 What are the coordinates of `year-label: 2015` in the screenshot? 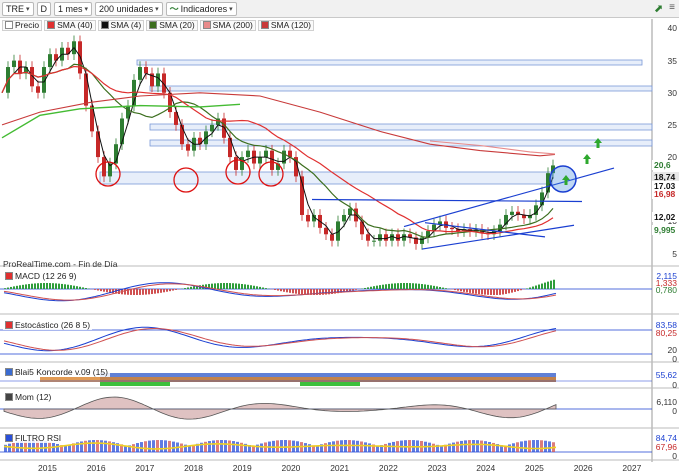 It's located at (47, 468).